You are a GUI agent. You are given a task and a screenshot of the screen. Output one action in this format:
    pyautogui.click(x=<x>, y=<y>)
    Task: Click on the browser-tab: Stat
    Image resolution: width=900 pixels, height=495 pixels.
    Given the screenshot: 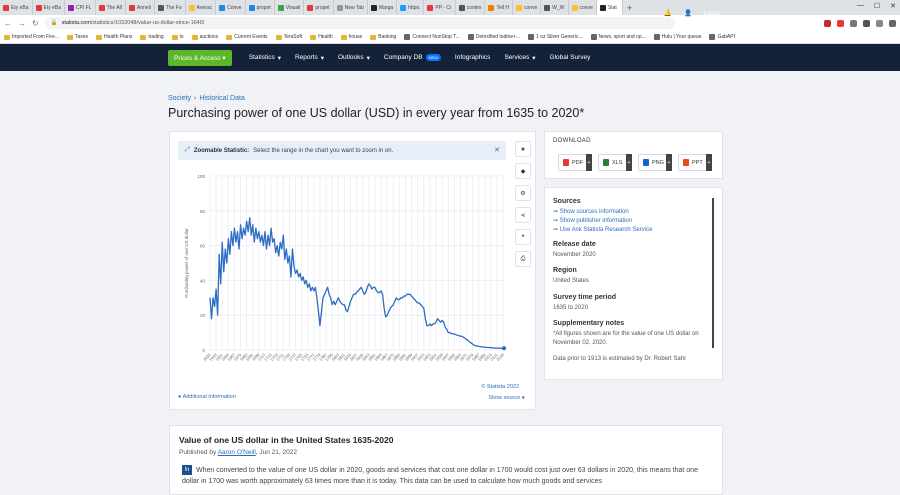 What is the action you would take?
    pyautogui.click(x=609, y=7)
    